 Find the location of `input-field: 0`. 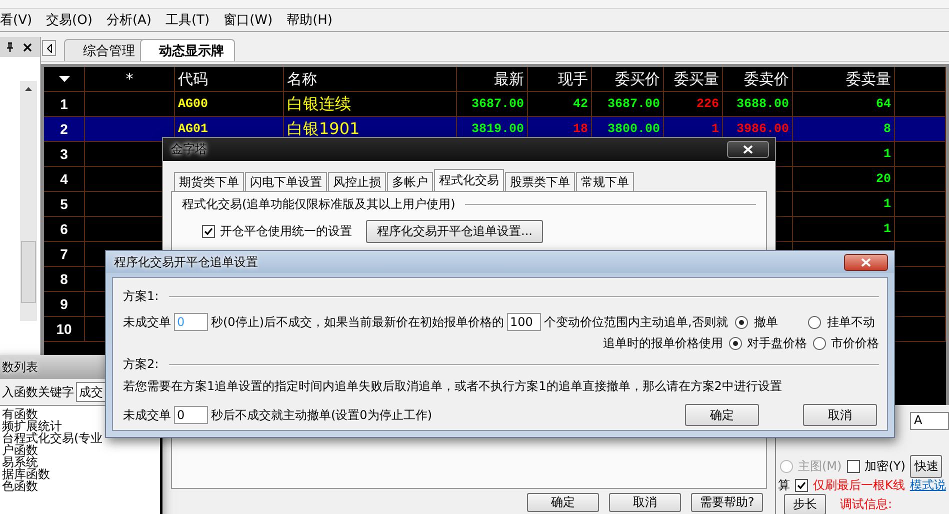

input-field: 0 is located at coordinates (191, 415).